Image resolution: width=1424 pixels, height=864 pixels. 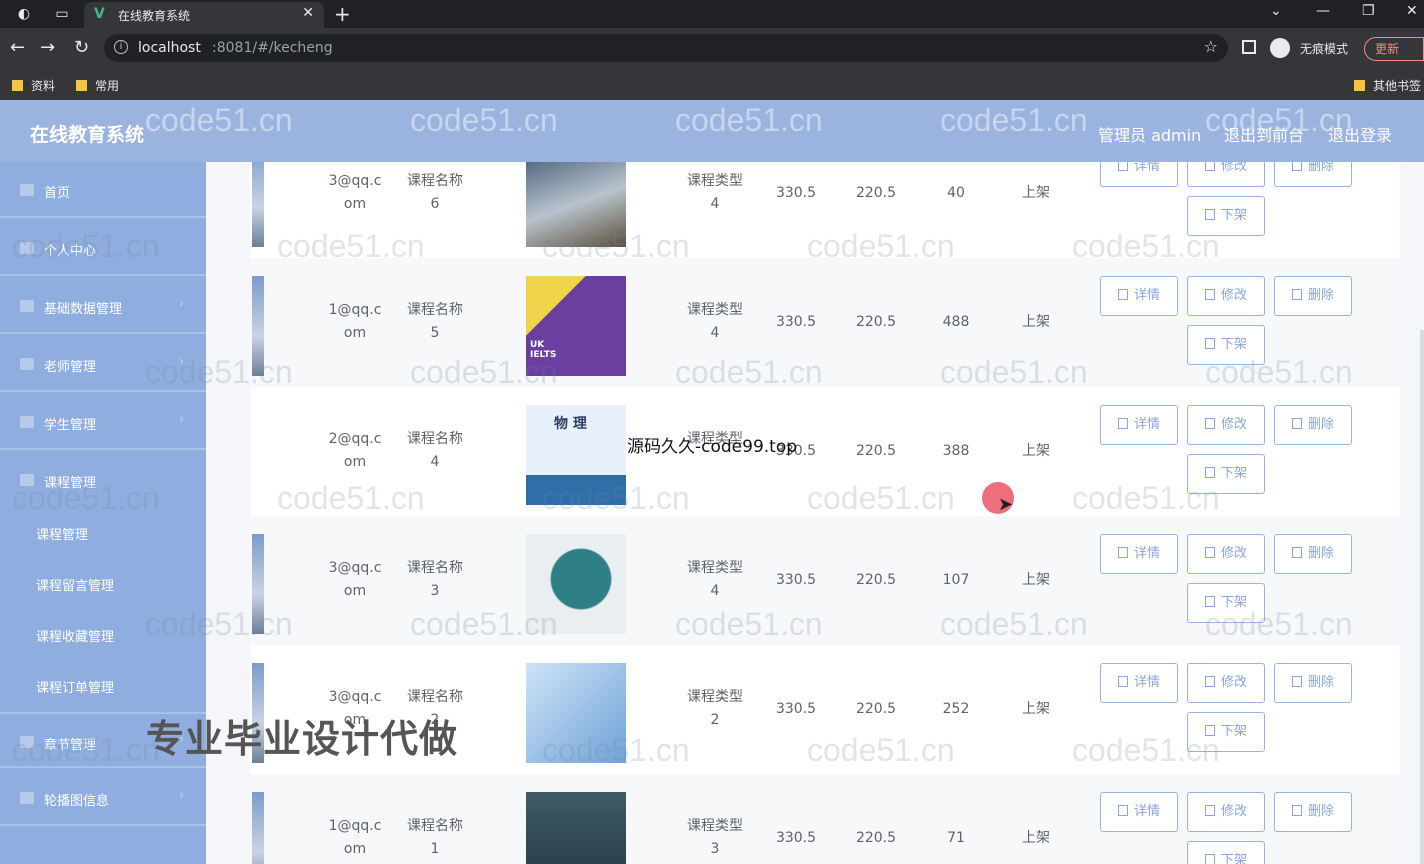 I want to click on logout-link: 退出登录, so click(x=1360, y=134).